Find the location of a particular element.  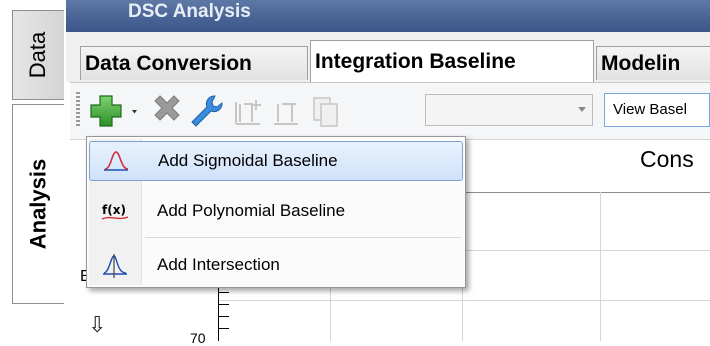

y-axis is located at coordinates (218, 313).